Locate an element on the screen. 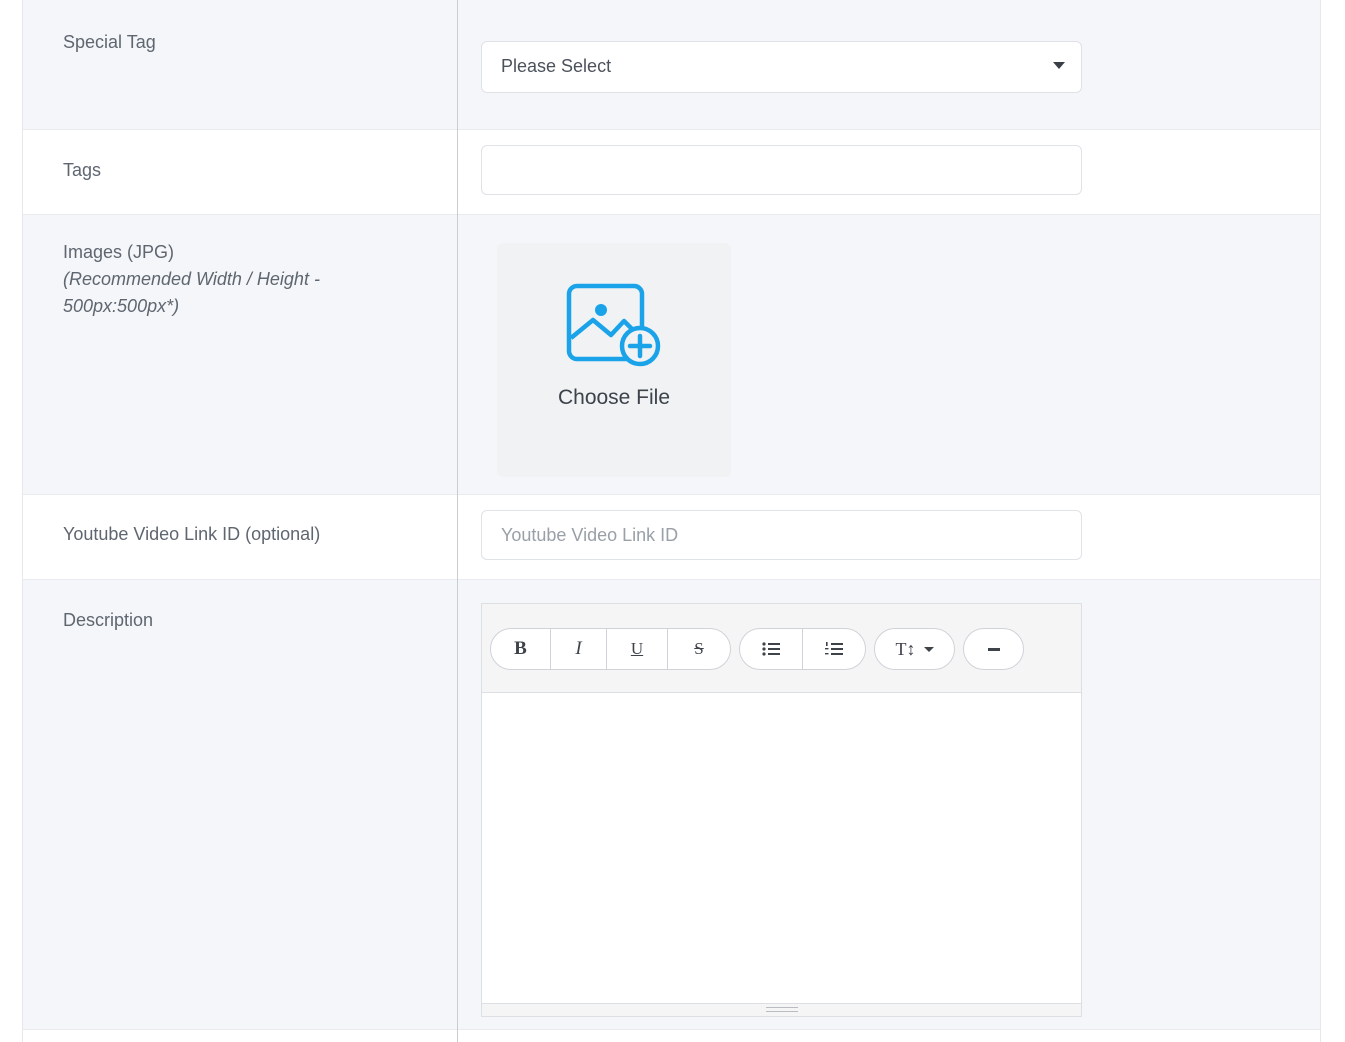 Image resolution: width=1345 pixels, height=1042 pixels. row-next is located at coordinates (671, 1036).